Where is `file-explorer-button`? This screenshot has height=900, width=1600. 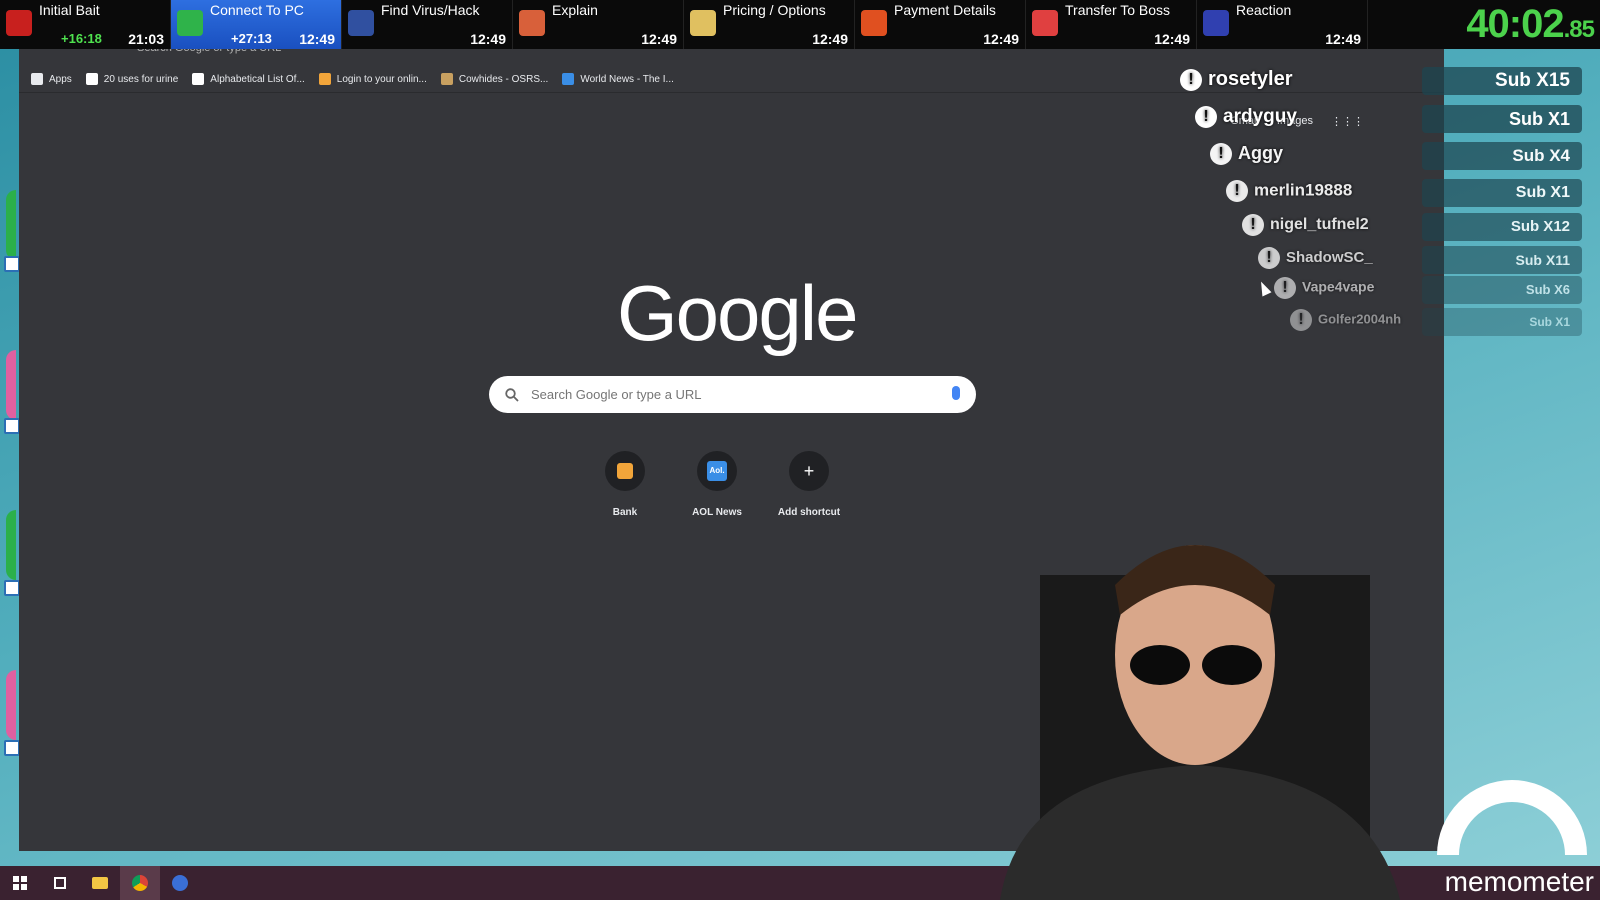 file-explorer-button is located at coordinates (100, 883).